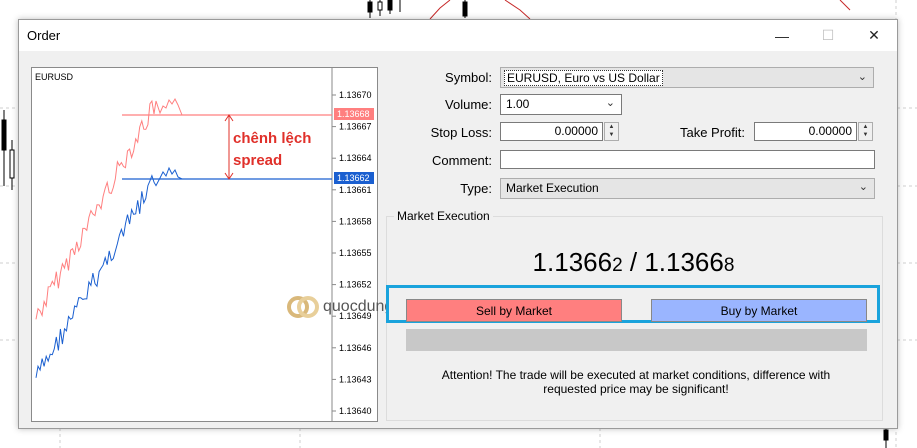 This screenshot has width=917, height=448. I want to click on take-profit-input: 0.00000, so click(805, 131).